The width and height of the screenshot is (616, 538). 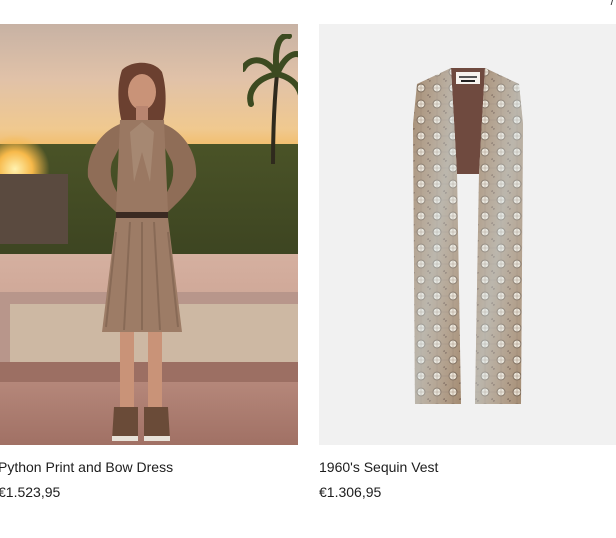 I want to click on product-price: €1.523,95, so click(x=30, y=492).